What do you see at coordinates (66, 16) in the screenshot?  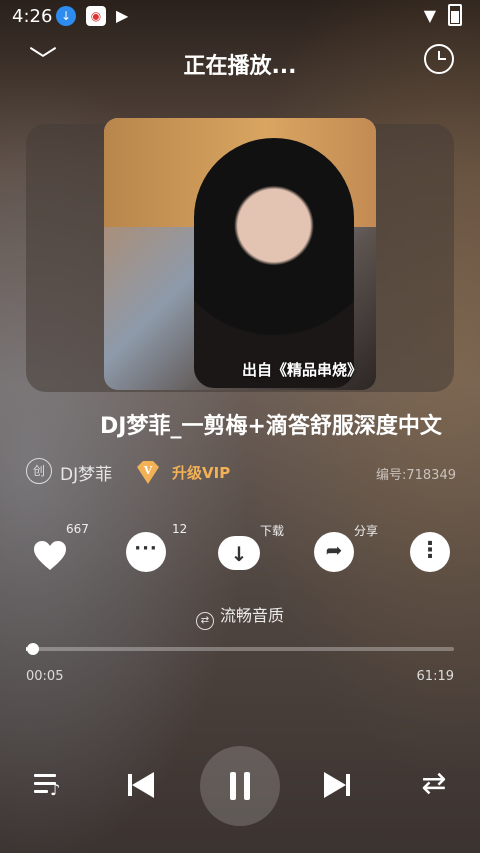 I see `download-icon: ↓` at bounding box center [66, 16].